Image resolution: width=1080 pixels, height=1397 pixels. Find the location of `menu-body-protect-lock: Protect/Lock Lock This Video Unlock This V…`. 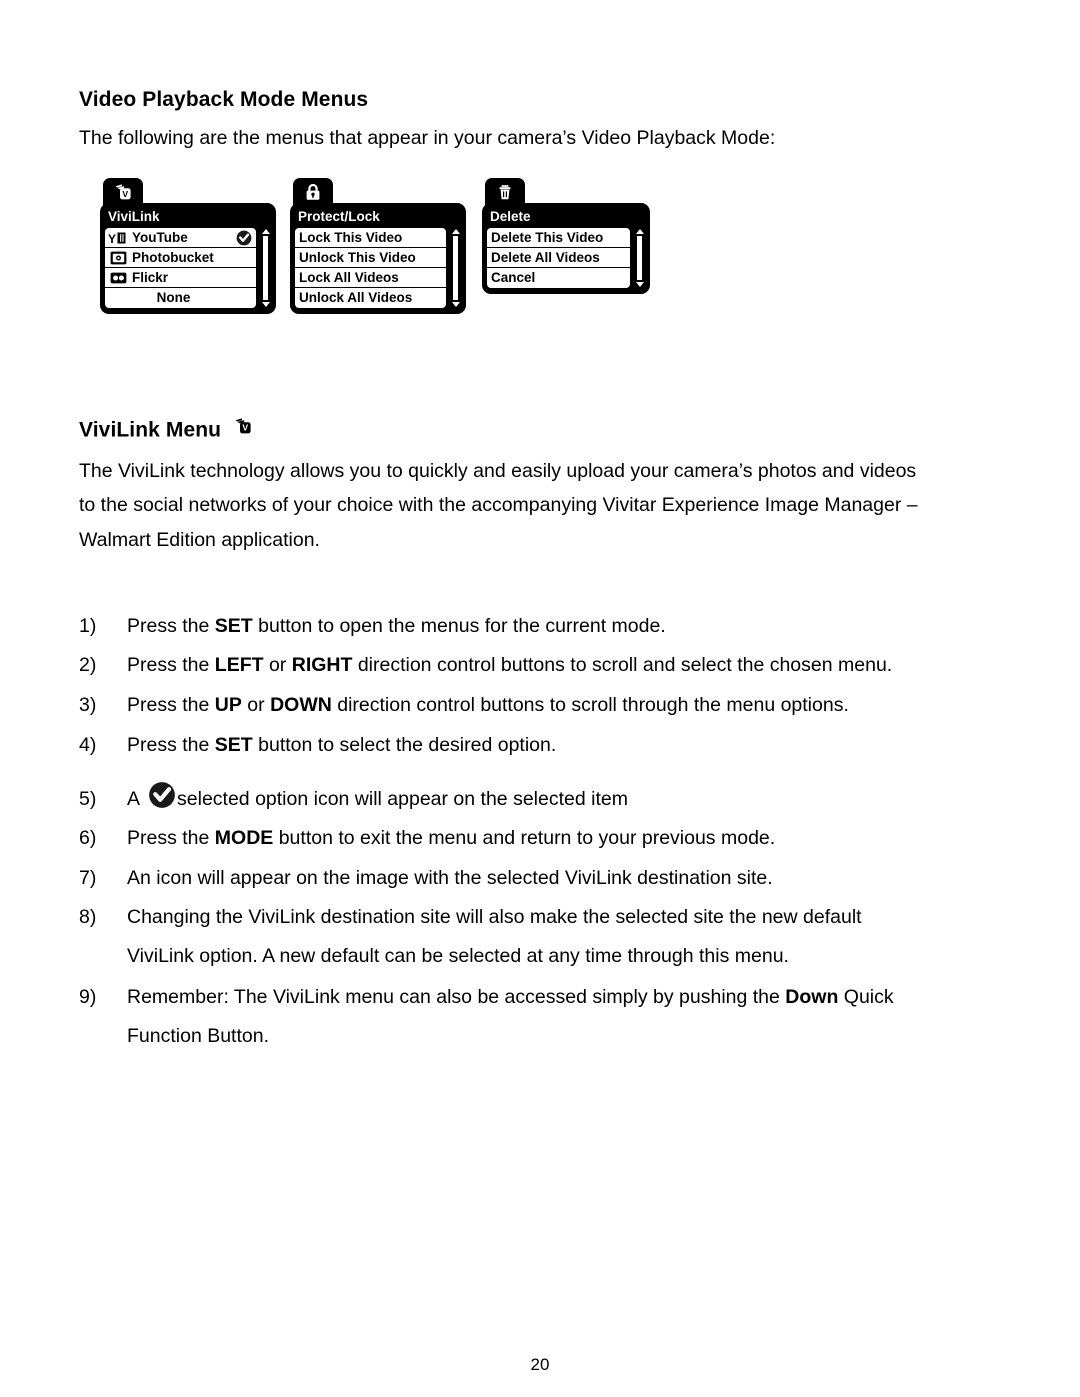

menu-body-protect-lock: Protect/Lock Lock This Video Unlock This V… is located at coordinates (378, 258).